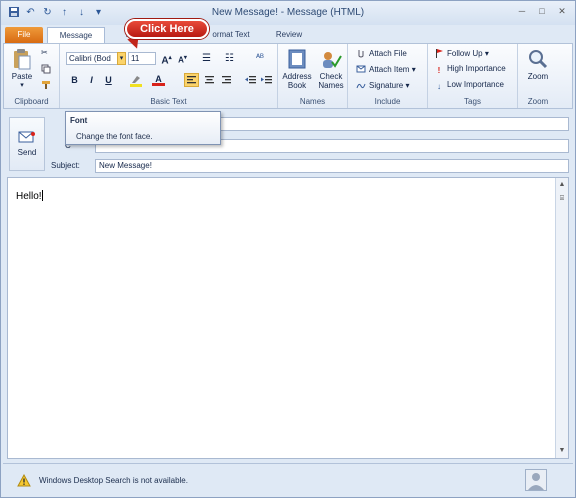 This screenshot has width=576, height=498. I want to click on window-title: New Message! - Message (HTML), so click(288, 12).